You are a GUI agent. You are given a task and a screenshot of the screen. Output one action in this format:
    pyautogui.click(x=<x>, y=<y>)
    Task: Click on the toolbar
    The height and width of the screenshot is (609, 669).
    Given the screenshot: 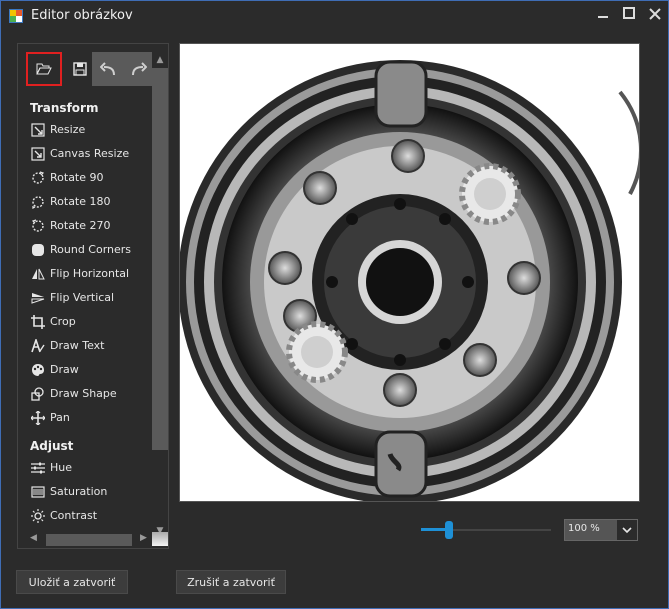 What is the action you would take?
    pyautogui.click(x=96, y=69)
    